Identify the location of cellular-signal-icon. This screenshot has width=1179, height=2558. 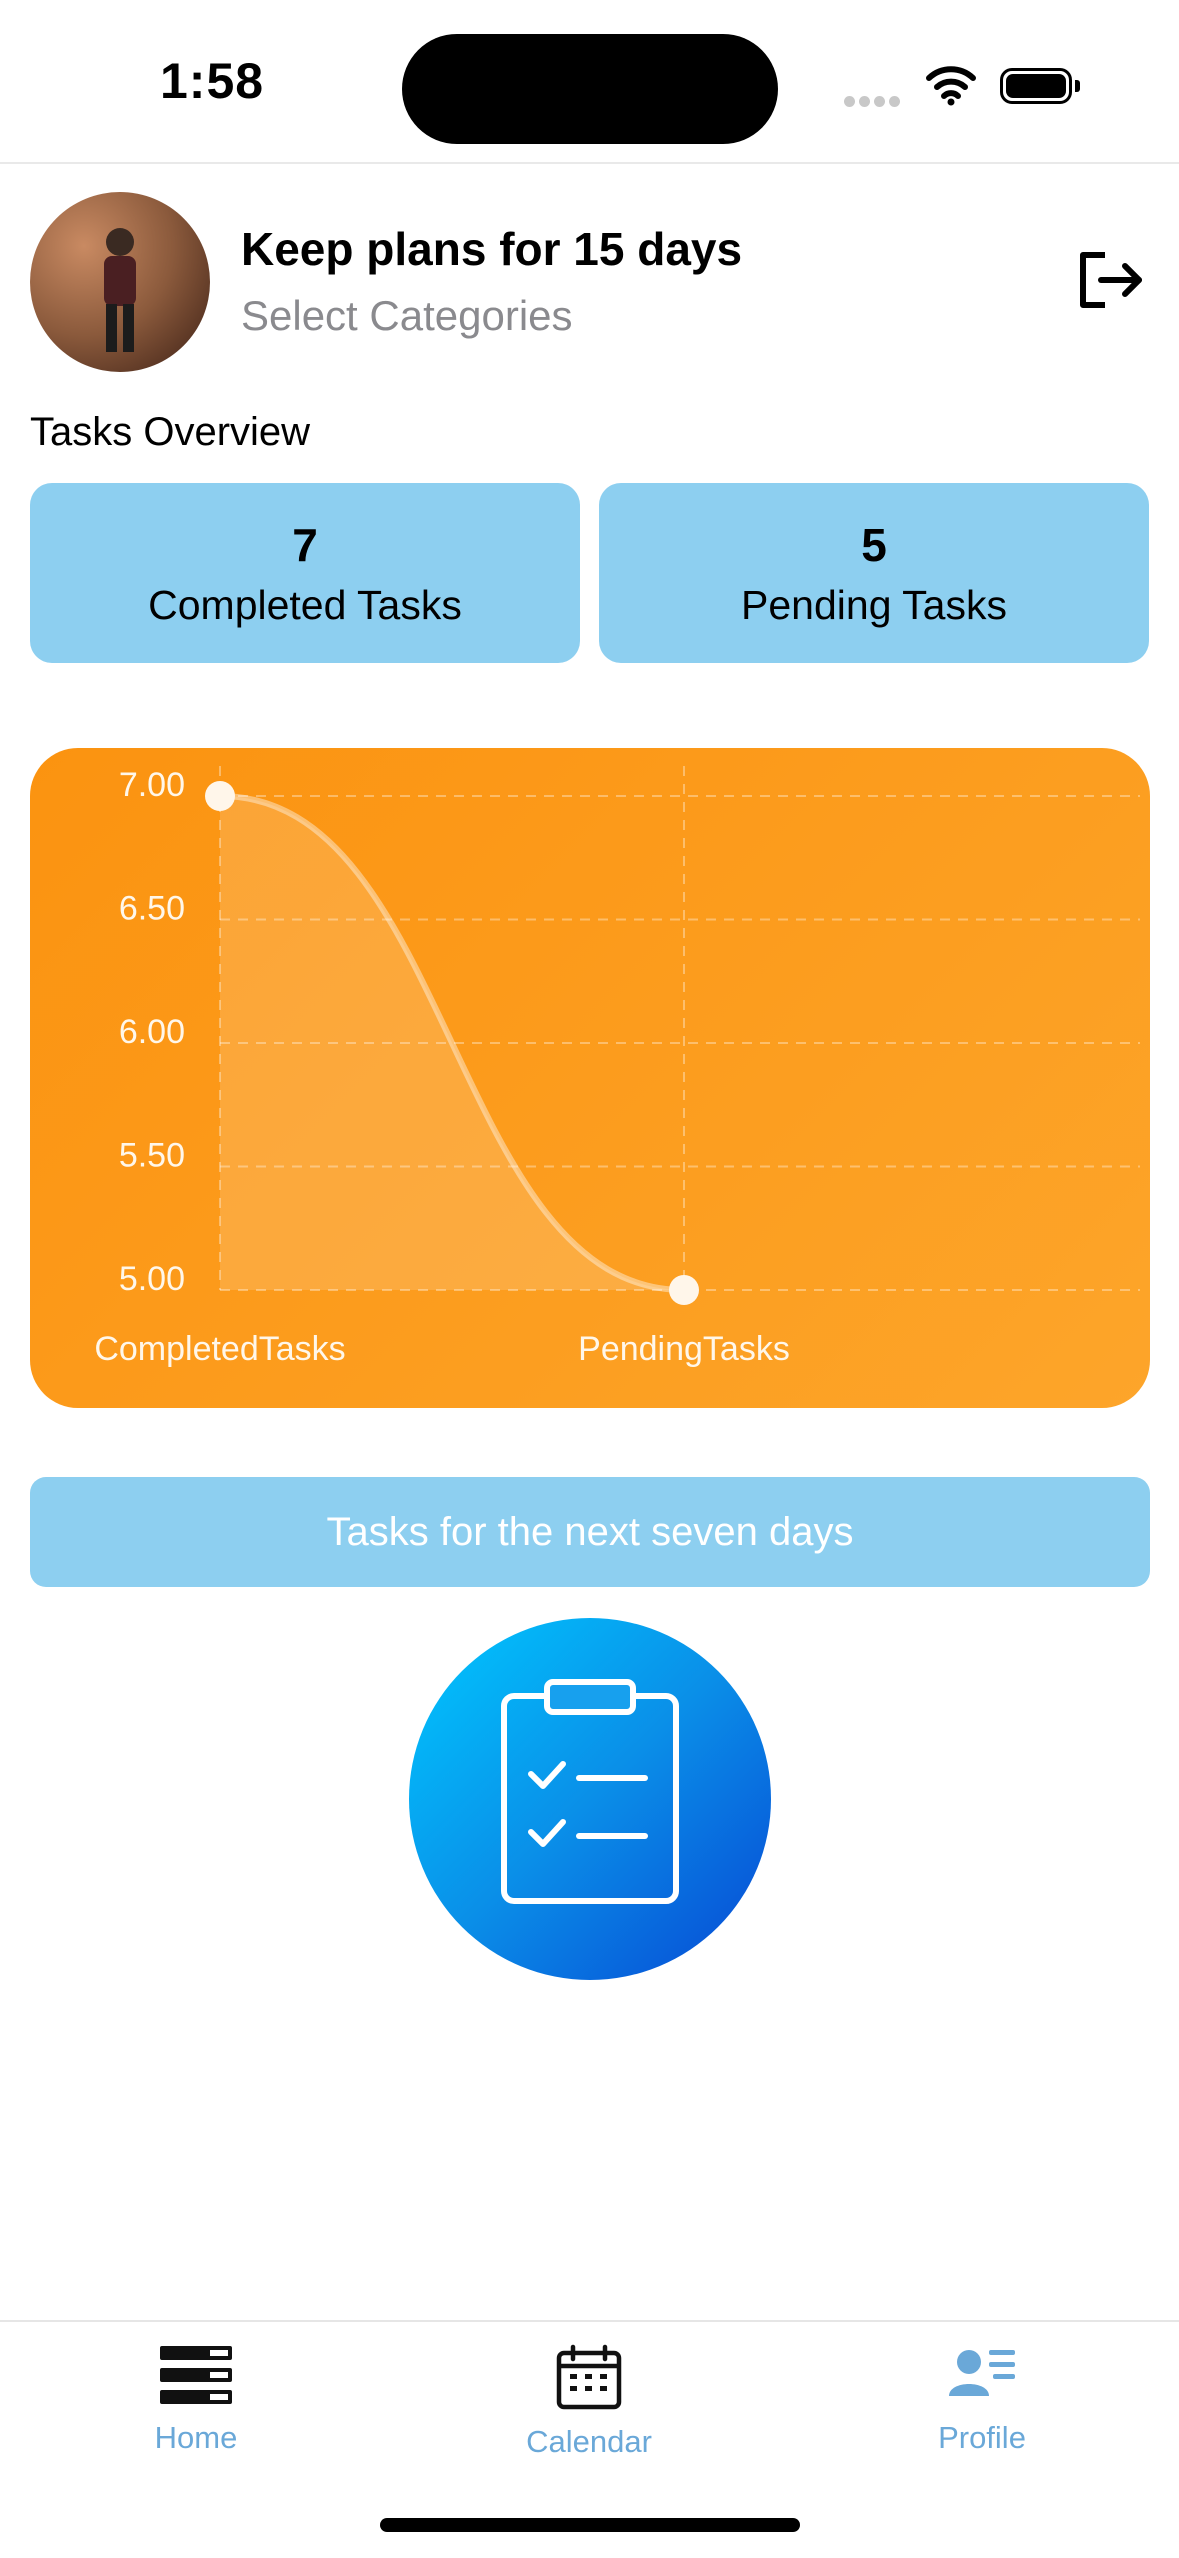
(874, 103).